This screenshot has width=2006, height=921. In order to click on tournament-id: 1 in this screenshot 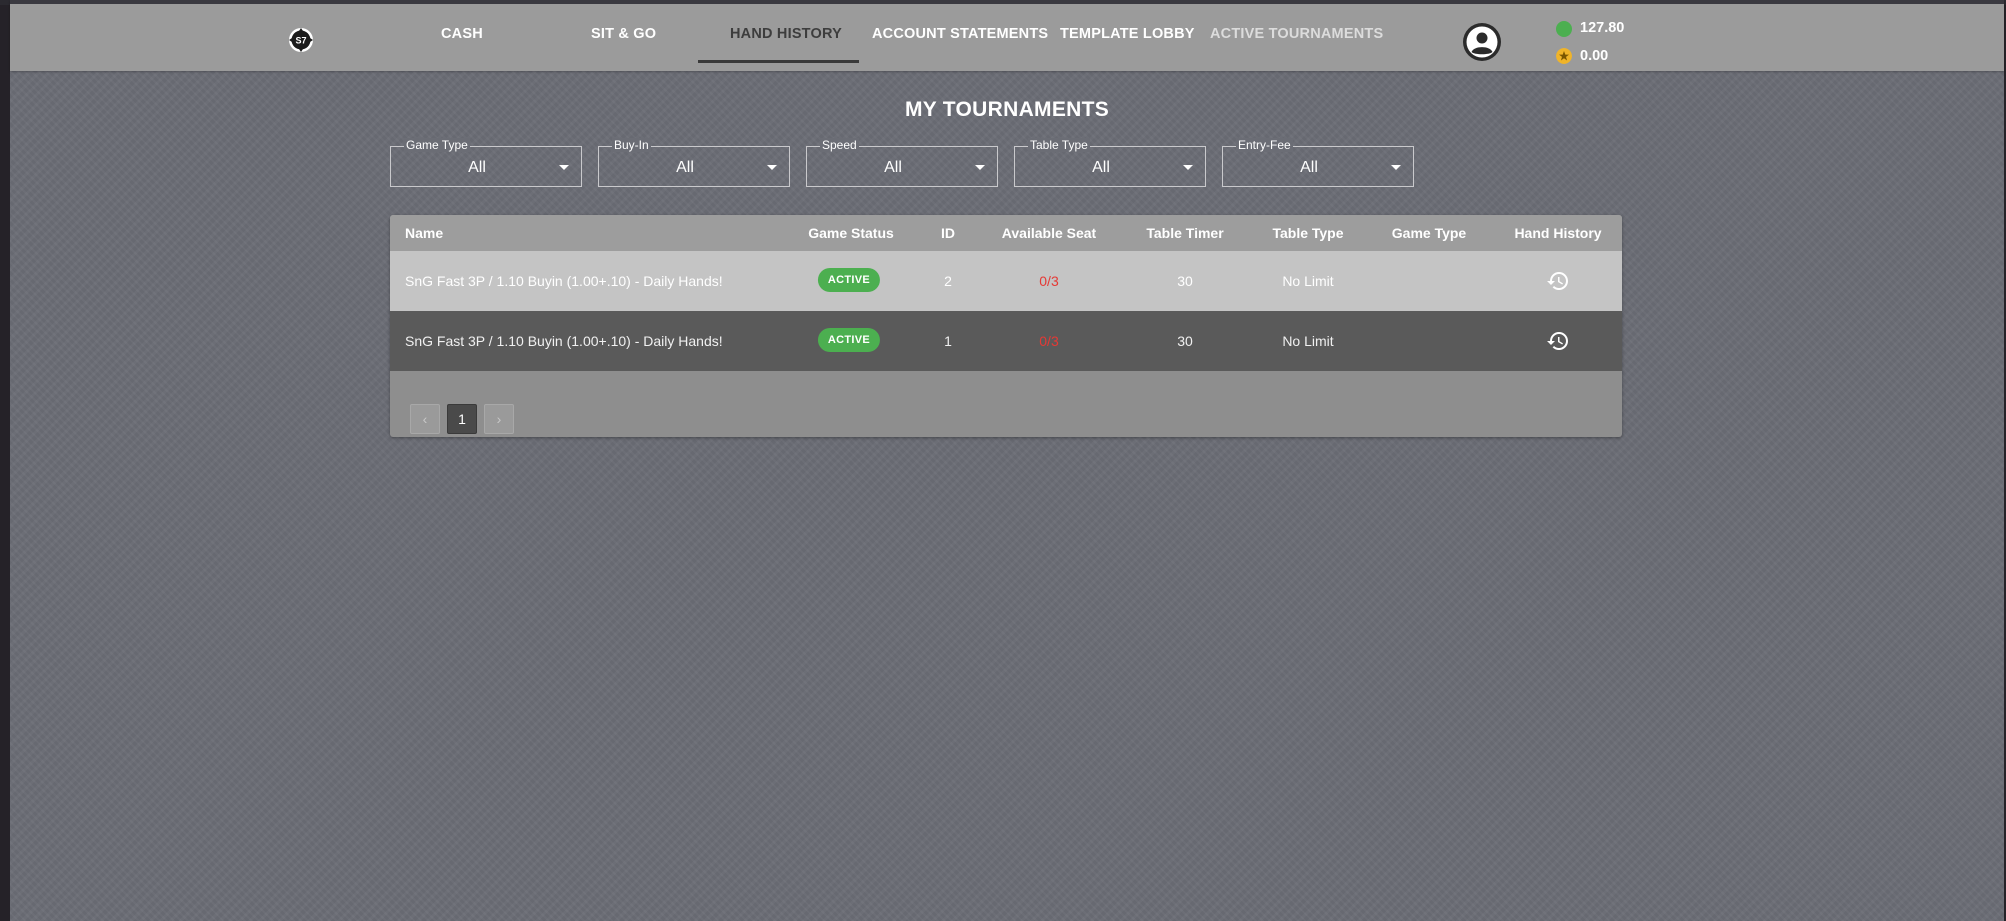, I will do `click(948, 341)`.